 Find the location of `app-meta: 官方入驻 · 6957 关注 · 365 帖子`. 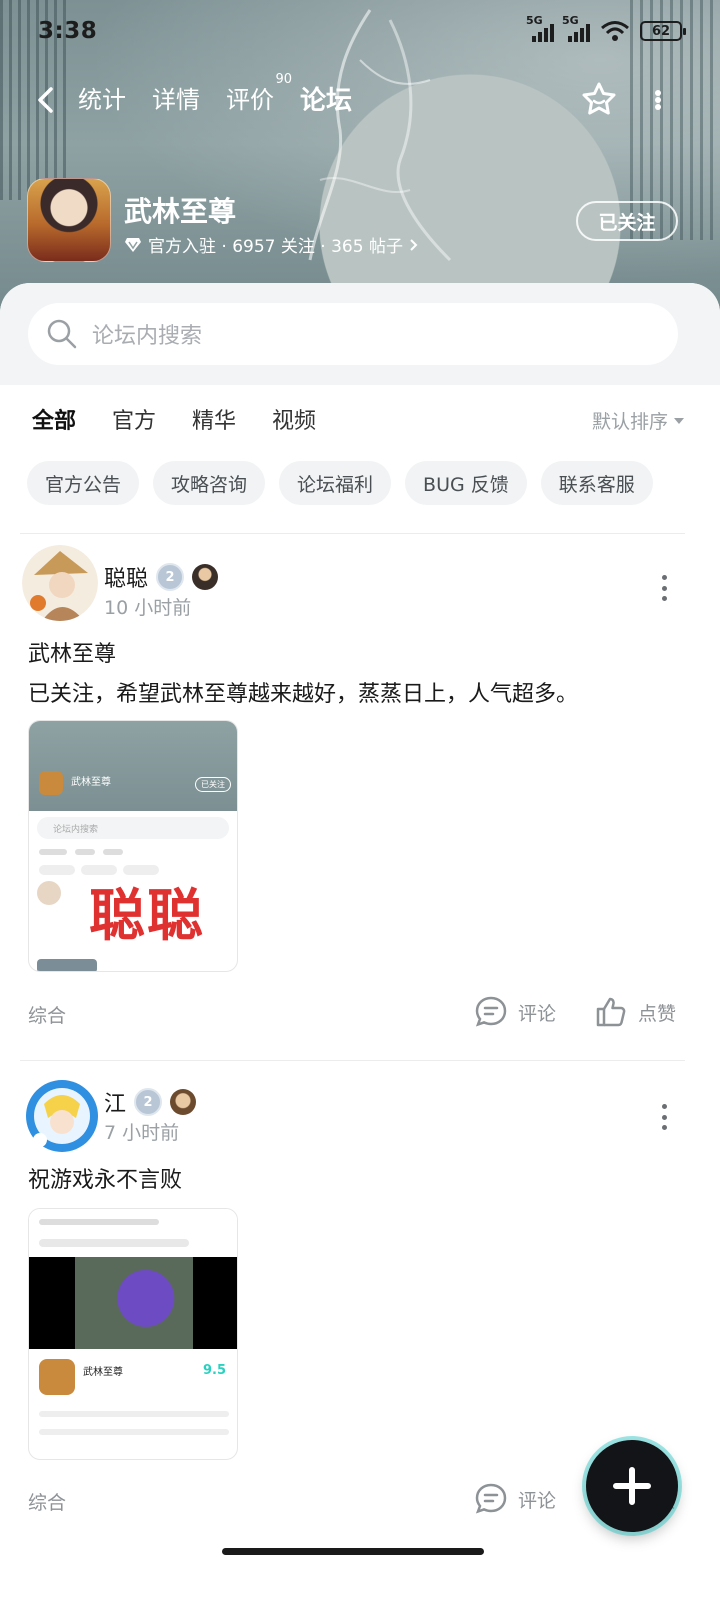

app-meta: 官方入驻 · 6957 关注 · 365 帖子 is located at coordinates (271, 244).